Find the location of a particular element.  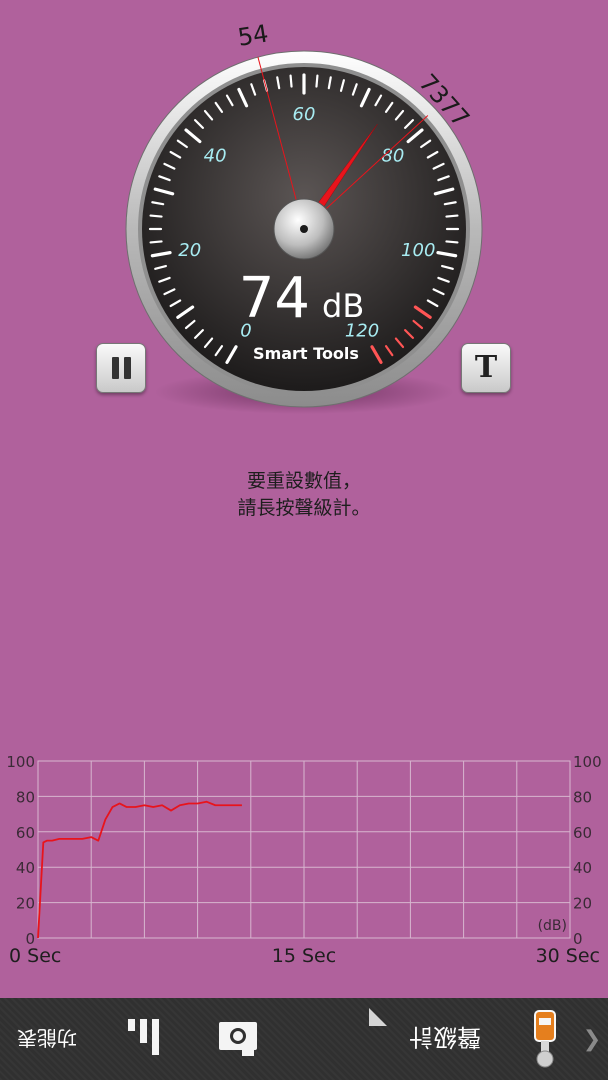

camera-button is located at coordinates (238, 1039).